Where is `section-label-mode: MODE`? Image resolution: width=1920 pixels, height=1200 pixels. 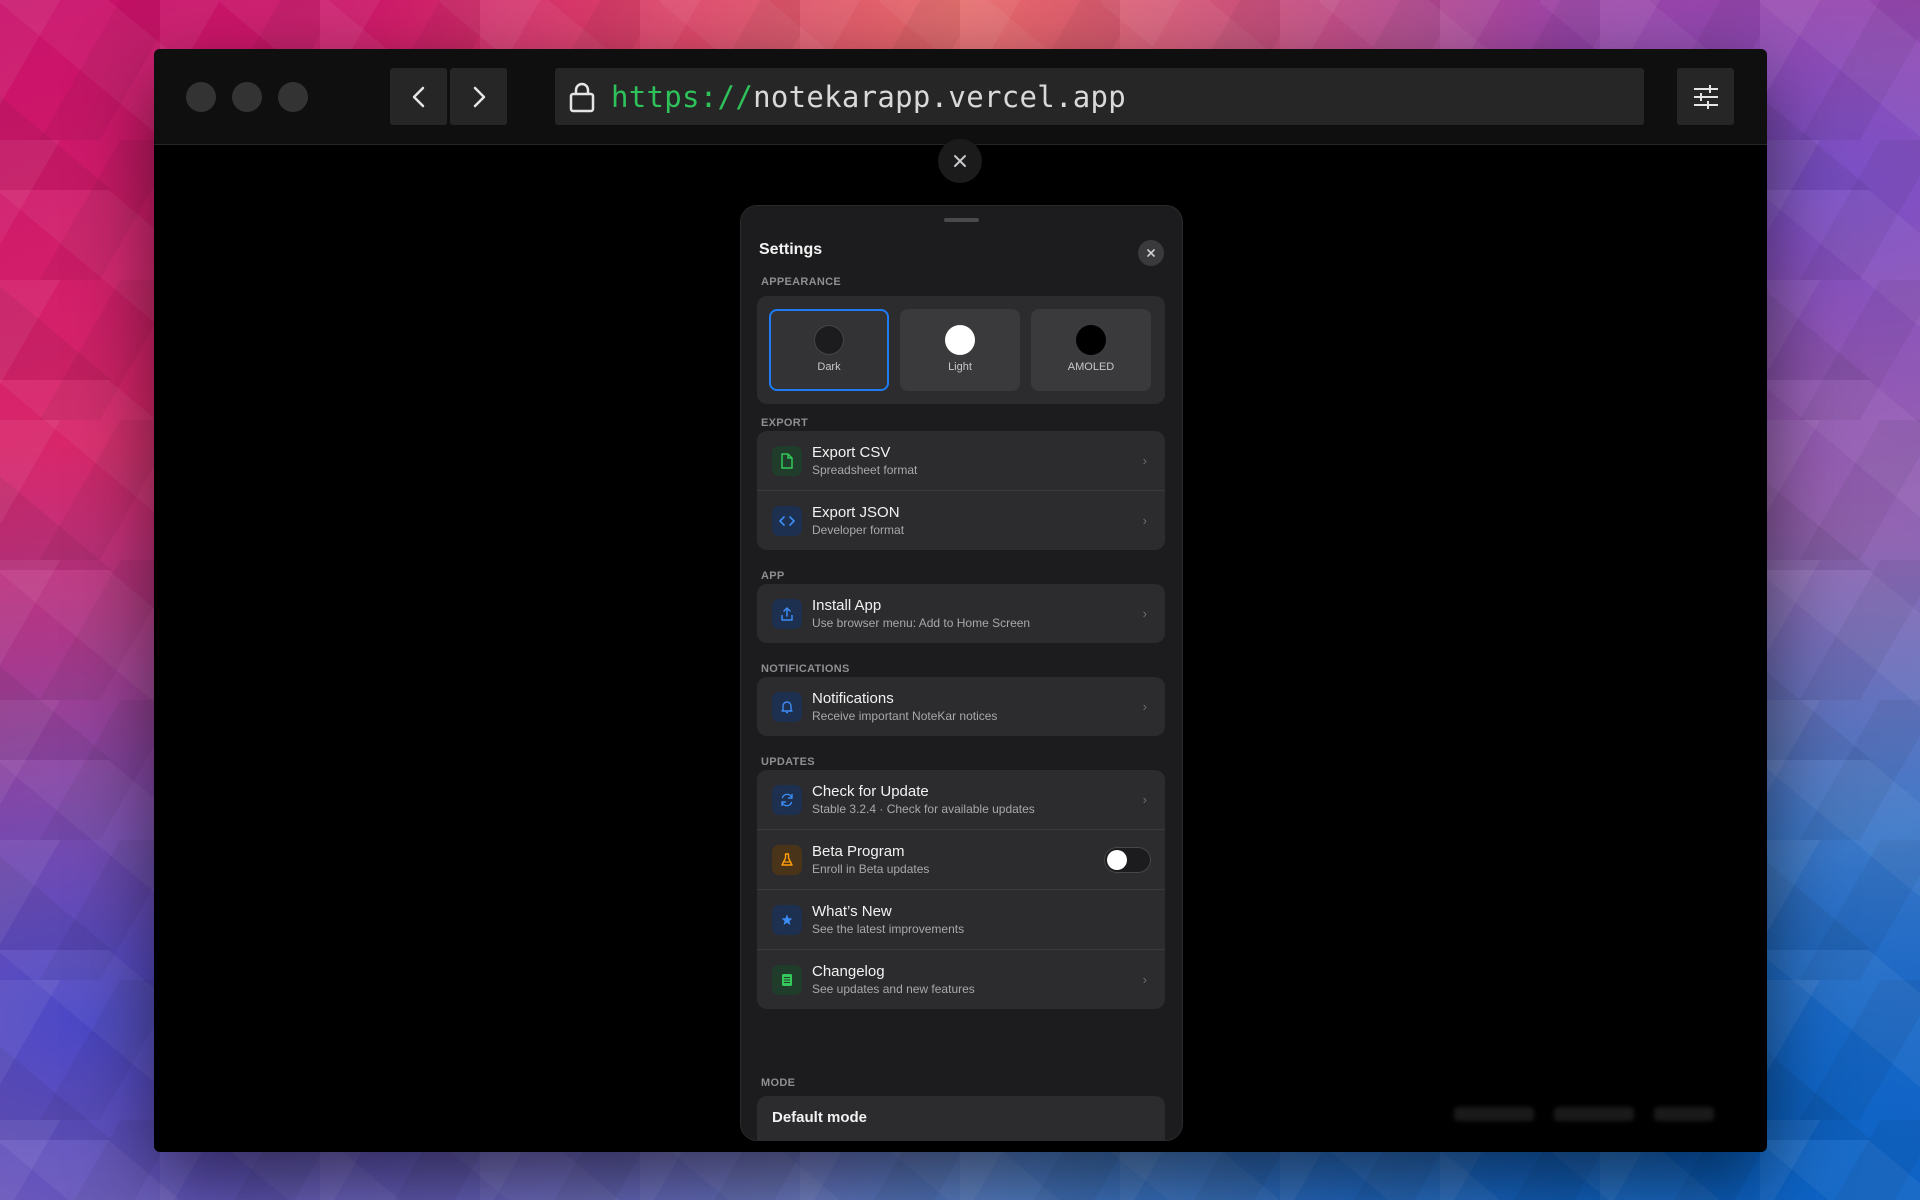
section-label-mode: MODE is located at coordinates (778, 1083).